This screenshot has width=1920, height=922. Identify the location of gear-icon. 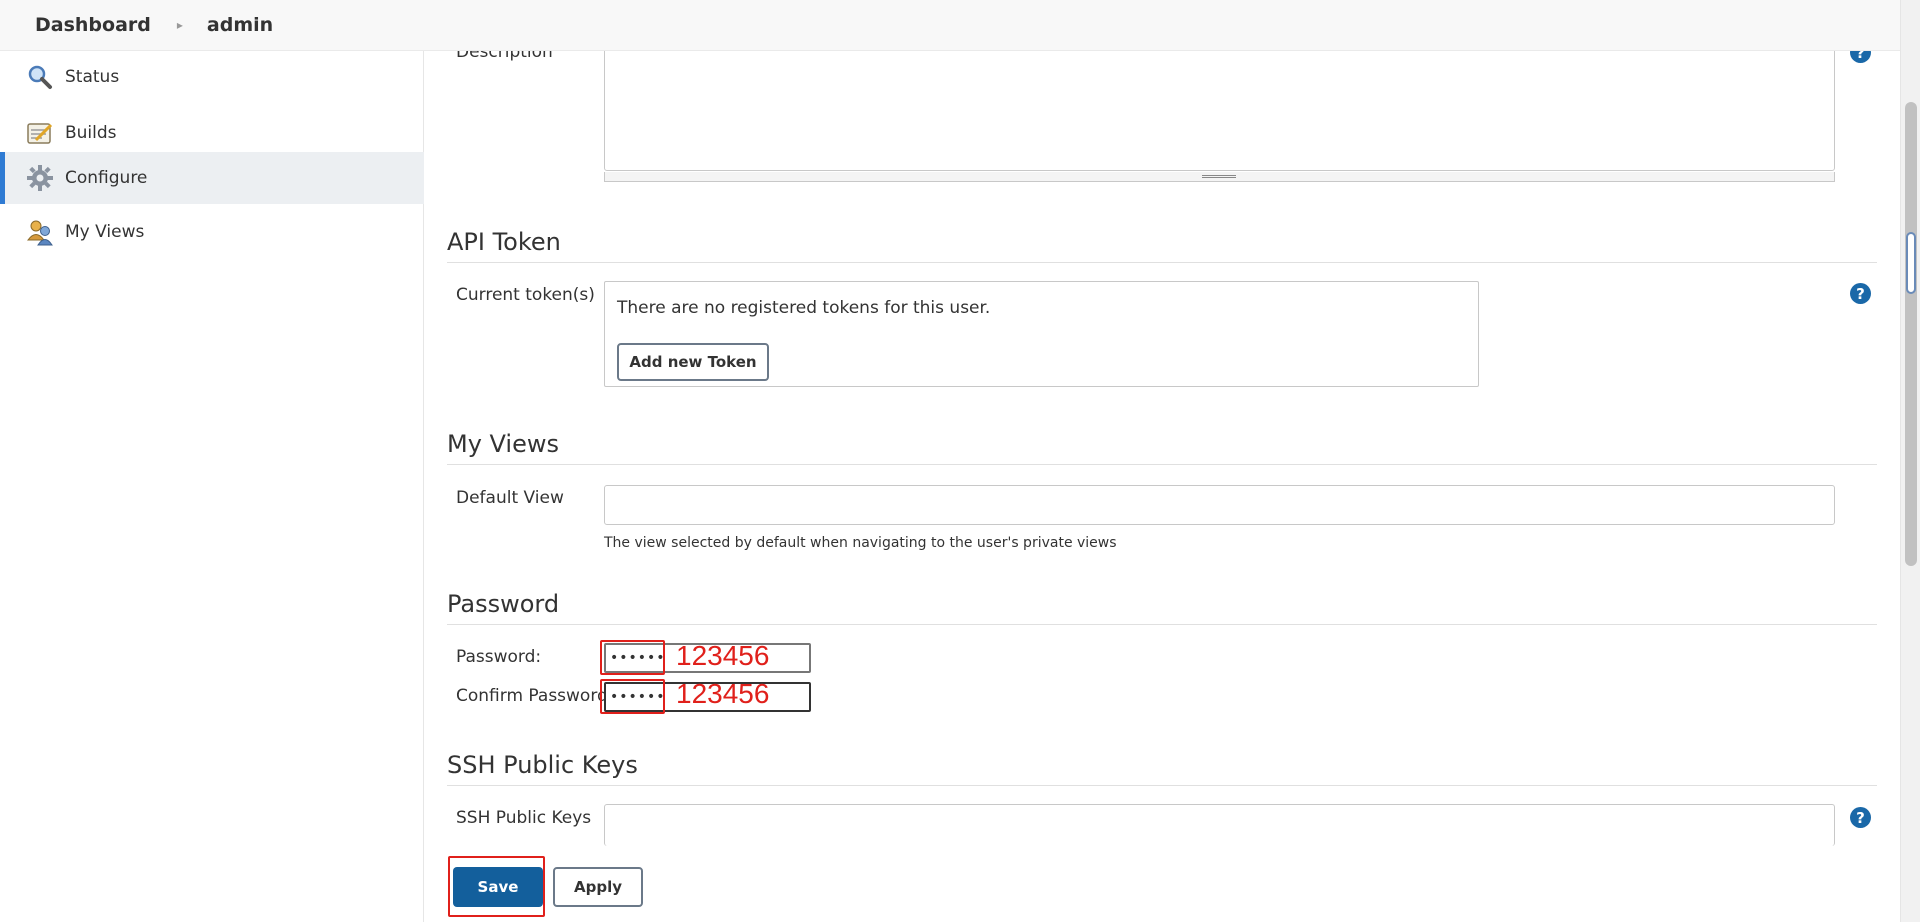
(40, 178).